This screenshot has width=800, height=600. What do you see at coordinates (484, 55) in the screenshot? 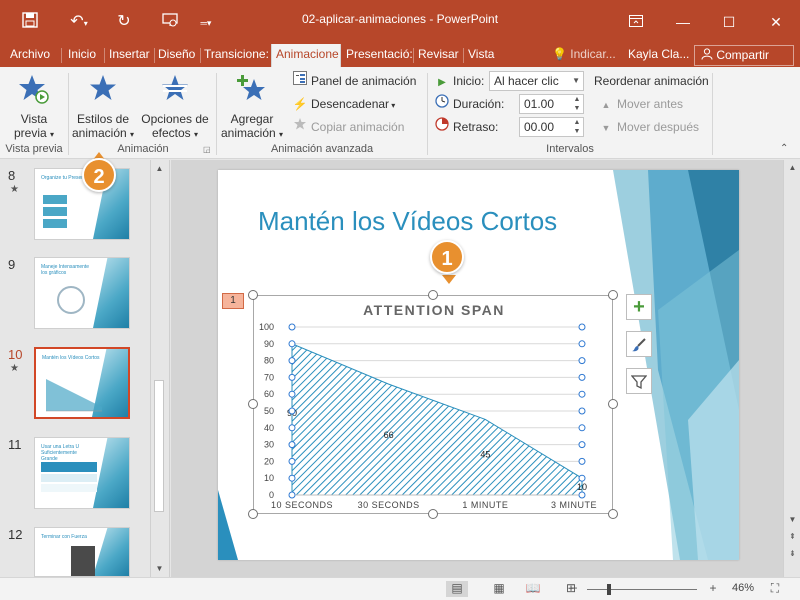
I see `tab-view: Vista` at bounding box center [484, 55].